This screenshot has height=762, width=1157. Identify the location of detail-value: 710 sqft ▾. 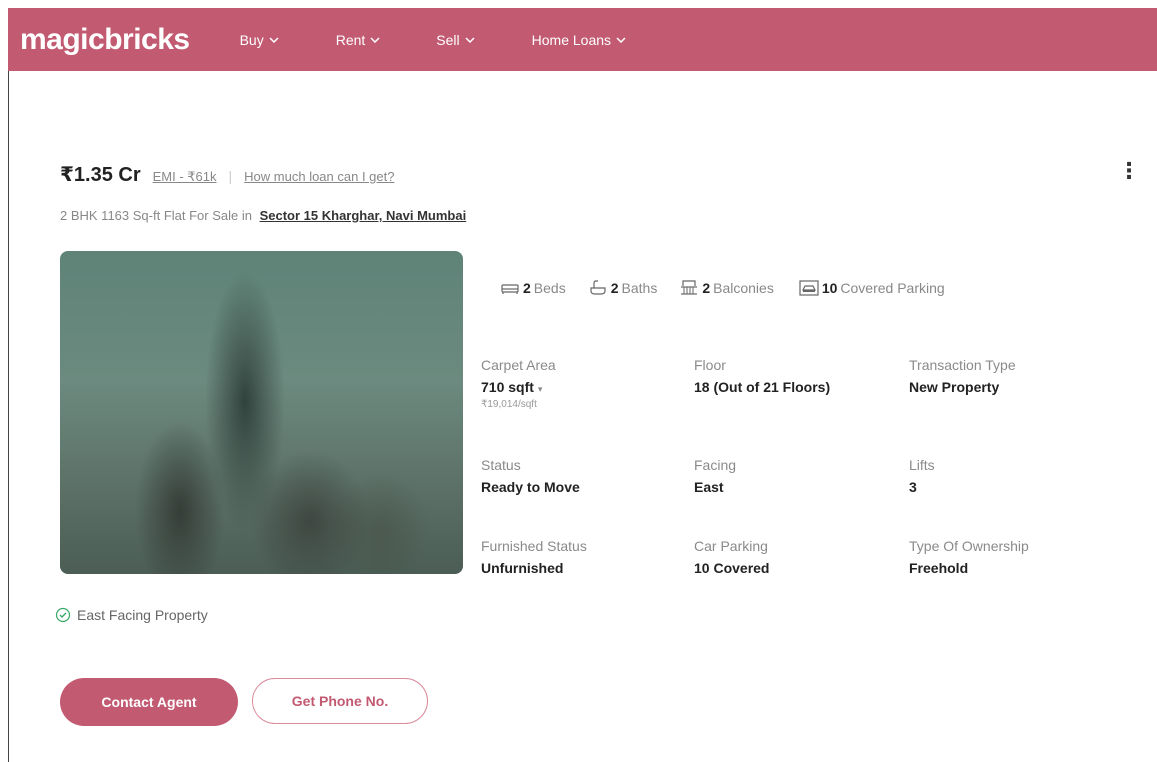
(518, 387).